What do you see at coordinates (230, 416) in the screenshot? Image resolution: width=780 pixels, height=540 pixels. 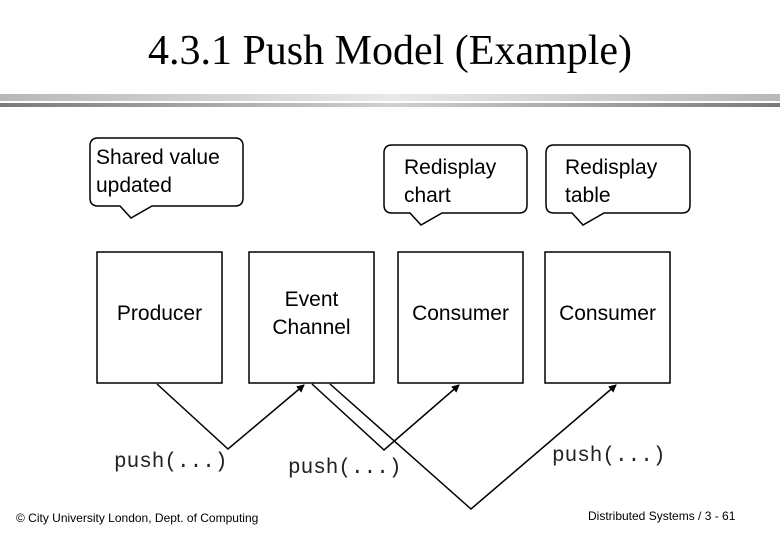 I see `push-arrow-producer-to-channel` at bounding box center [230, 416].